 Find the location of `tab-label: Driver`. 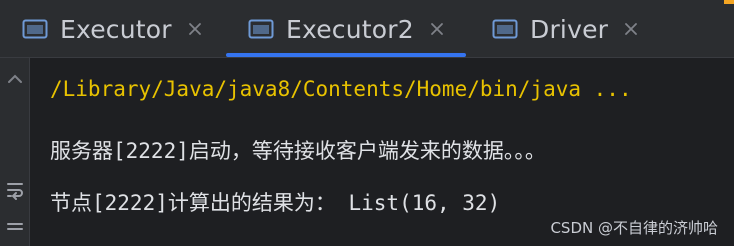

tab-label: Driver is located at coordinates (569, 29).